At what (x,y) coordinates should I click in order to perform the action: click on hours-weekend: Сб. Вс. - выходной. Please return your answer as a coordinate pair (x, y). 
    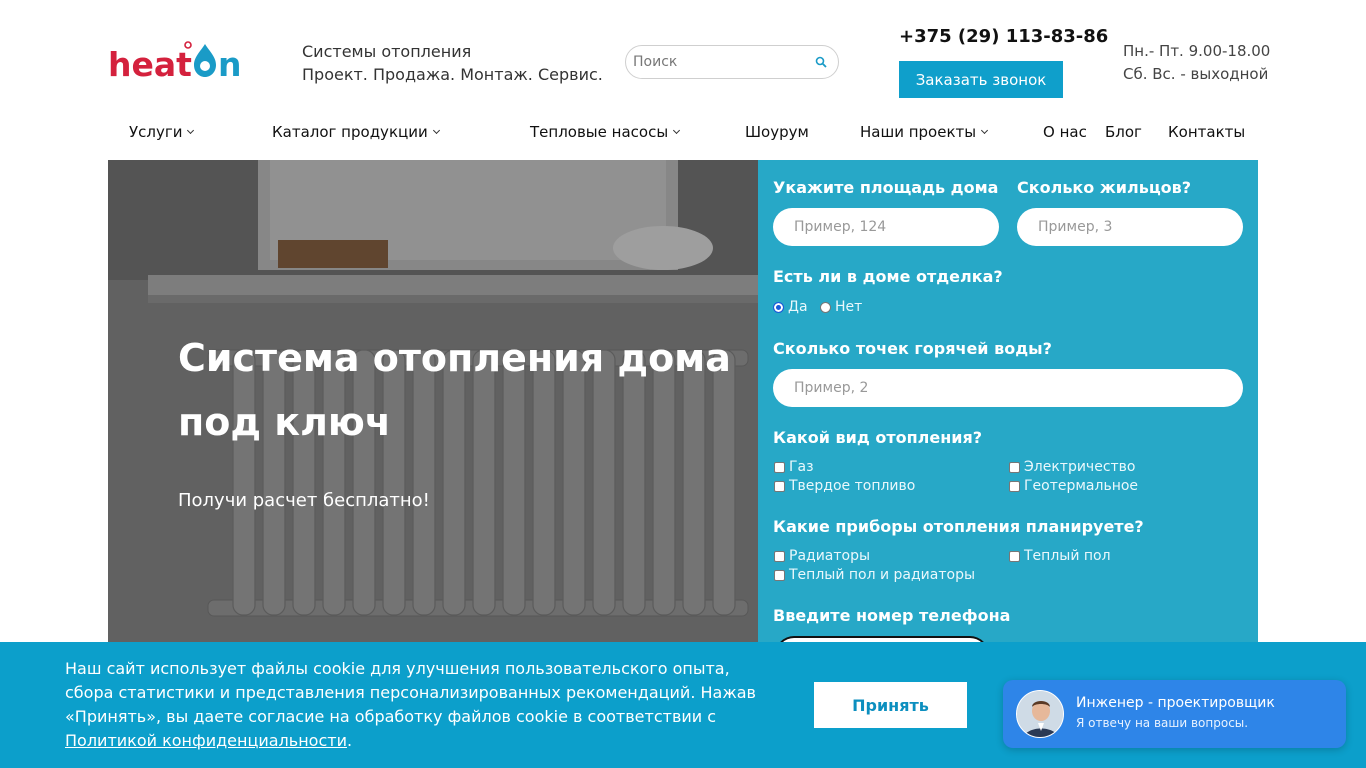
    Looking at the image, I should click on (1196, 74).